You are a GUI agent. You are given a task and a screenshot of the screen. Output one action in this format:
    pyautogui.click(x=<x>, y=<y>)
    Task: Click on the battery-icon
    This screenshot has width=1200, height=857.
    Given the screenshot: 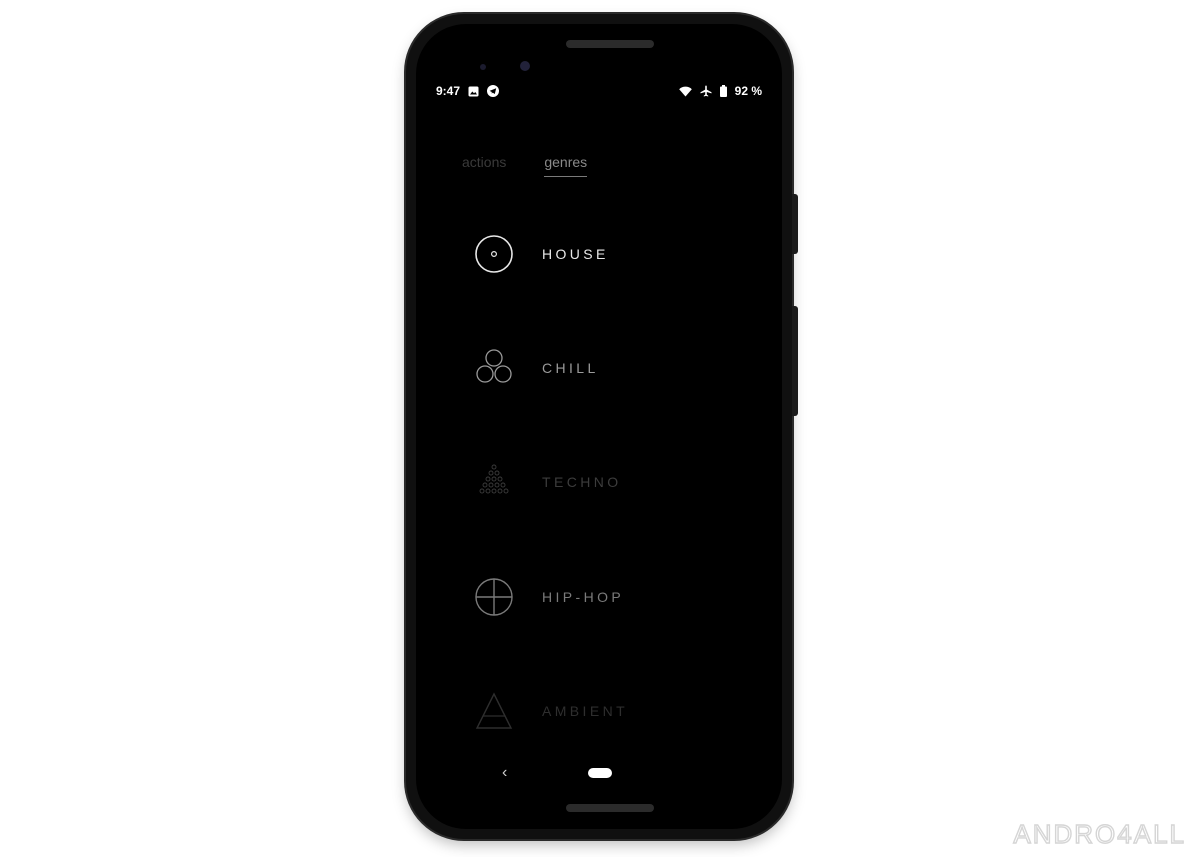 What is the action you would take?
    pyautogui.click(x=723, y=91)
    